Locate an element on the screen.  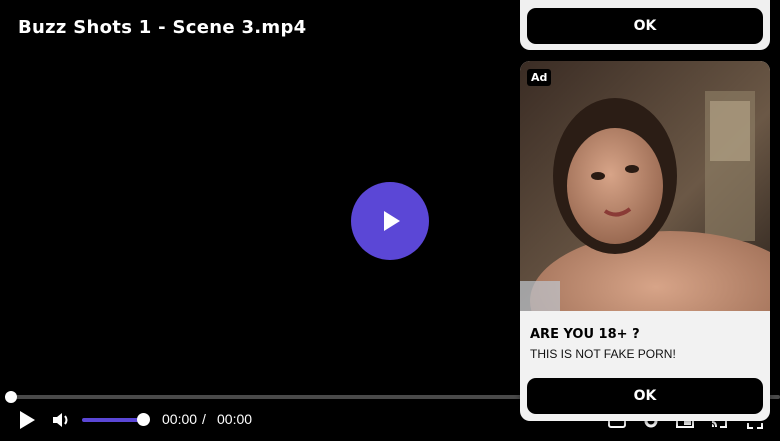
big-play-button is located at coordinates (390, 221).